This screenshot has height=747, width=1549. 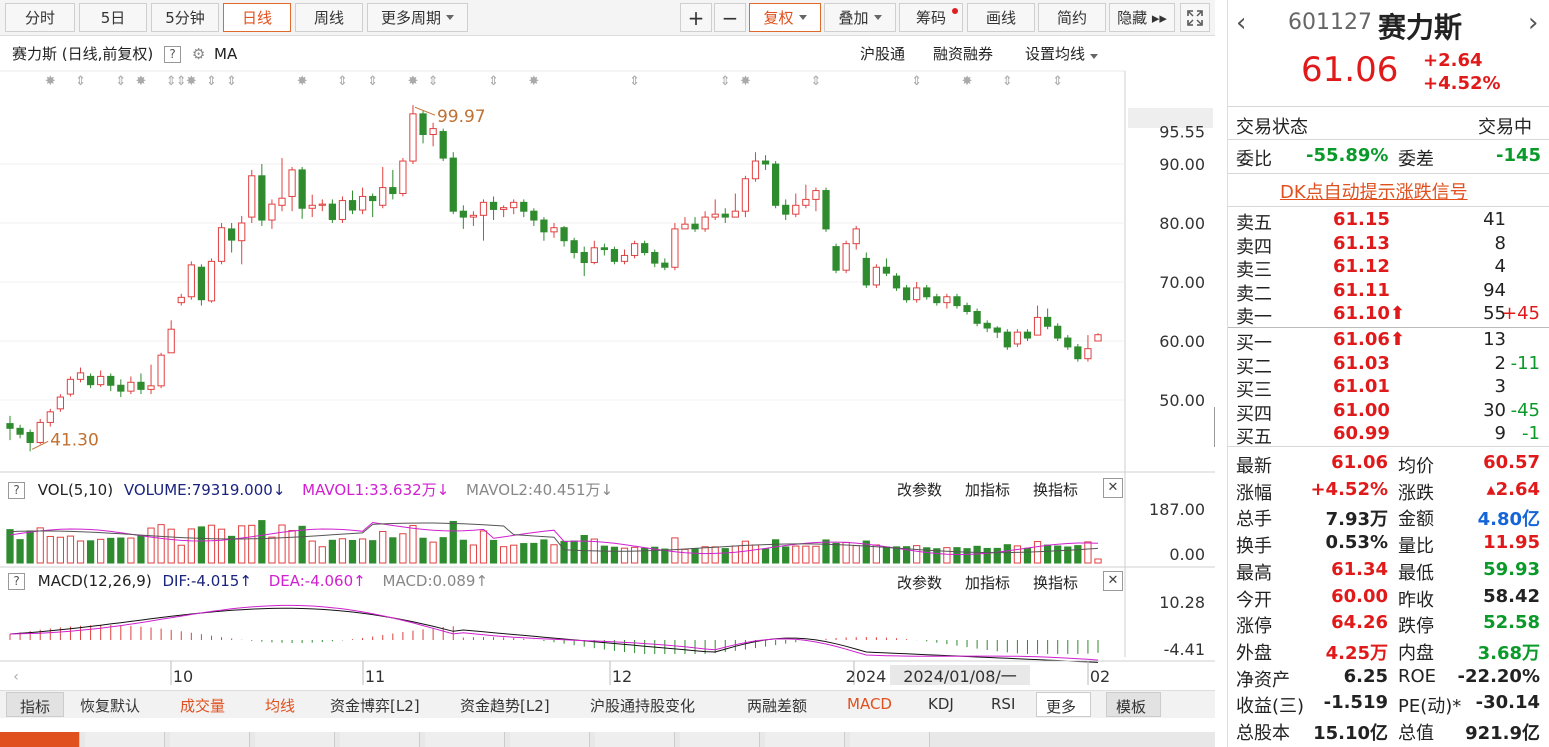 What do you see at coordinates (1388, 221) in the screenshot?
I see `order-row: 卖五 61.15 41` at bounding box center [1388, 221].